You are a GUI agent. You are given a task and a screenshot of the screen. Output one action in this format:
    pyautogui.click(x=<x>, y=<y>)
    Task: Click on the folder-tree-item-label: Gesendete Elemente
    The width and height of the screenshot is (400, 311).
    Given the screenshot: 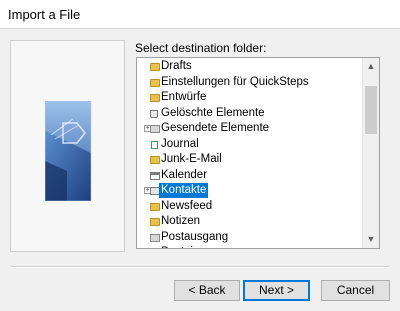 What is the action you would take?
    pyautogui.click(x=215, y=128)
    